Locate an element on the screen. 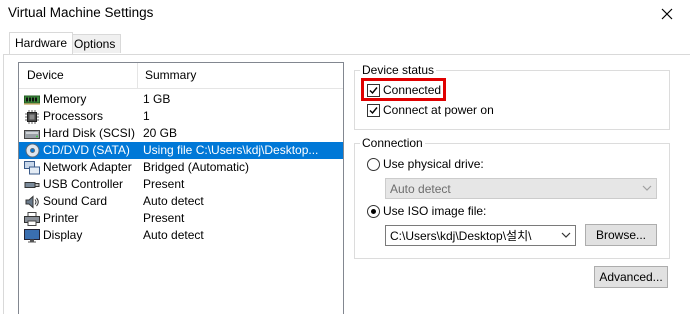 The height and width of the screenshot is (314, 690). use-iso-image-label: Use ISO image file: is located at coordinates (435, 211).